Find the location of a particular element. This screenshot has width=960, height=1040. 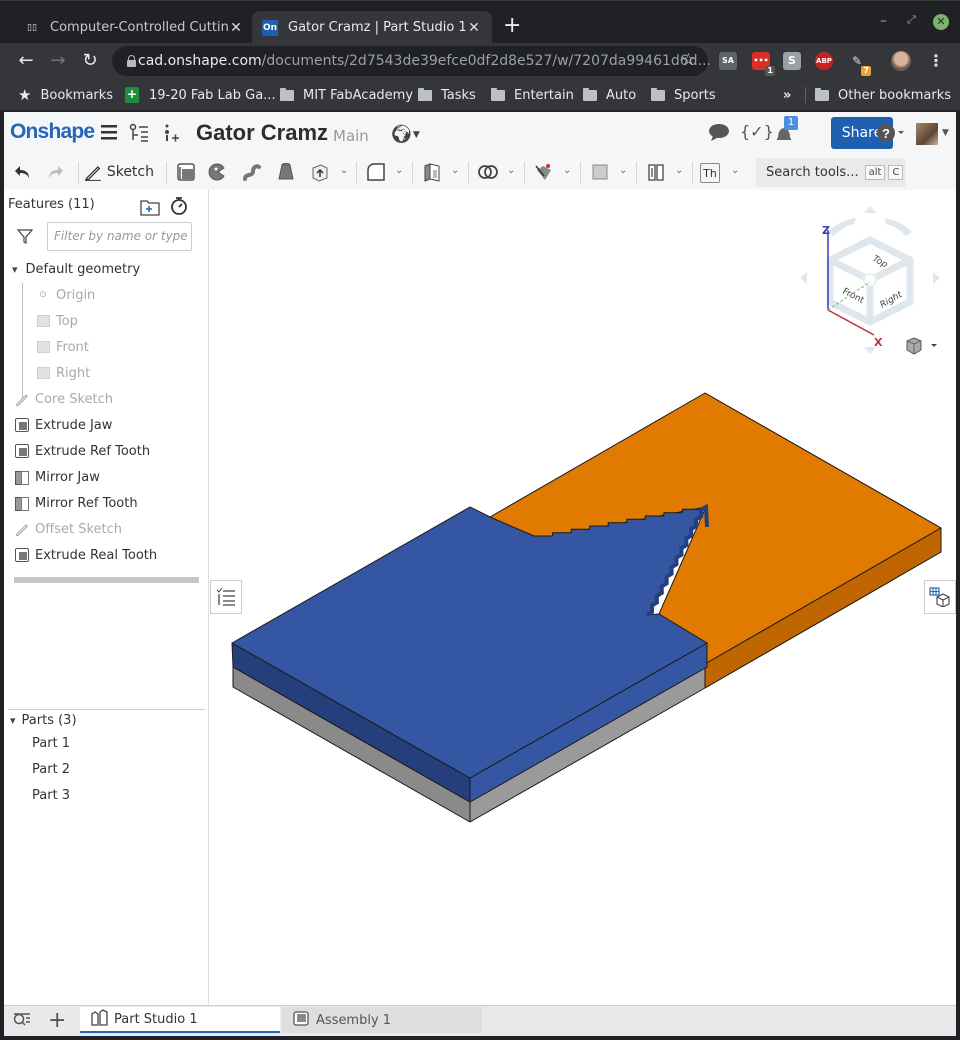

add-folder-icon is located at coordinates (150, 209).